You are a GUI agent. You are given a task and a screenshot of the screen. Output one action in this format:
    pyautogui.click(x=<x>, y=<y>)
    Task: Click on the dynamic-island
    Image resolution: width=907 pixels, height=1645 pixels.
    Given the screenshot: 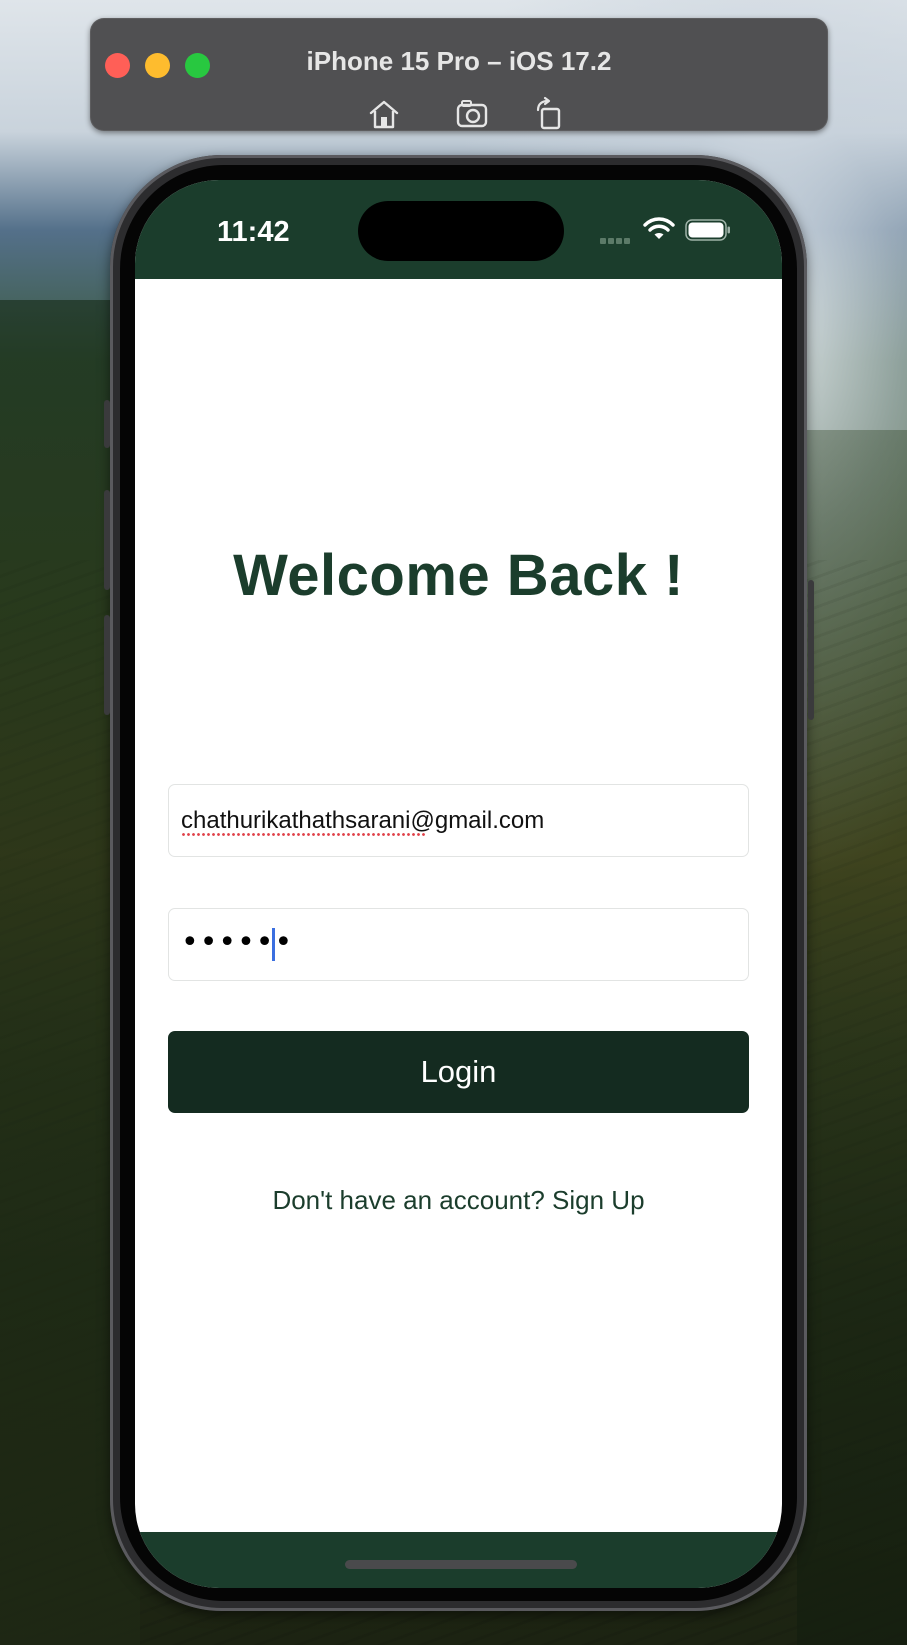 What is the action you would take?
    pyautogui.click(x=461, y=231)
    